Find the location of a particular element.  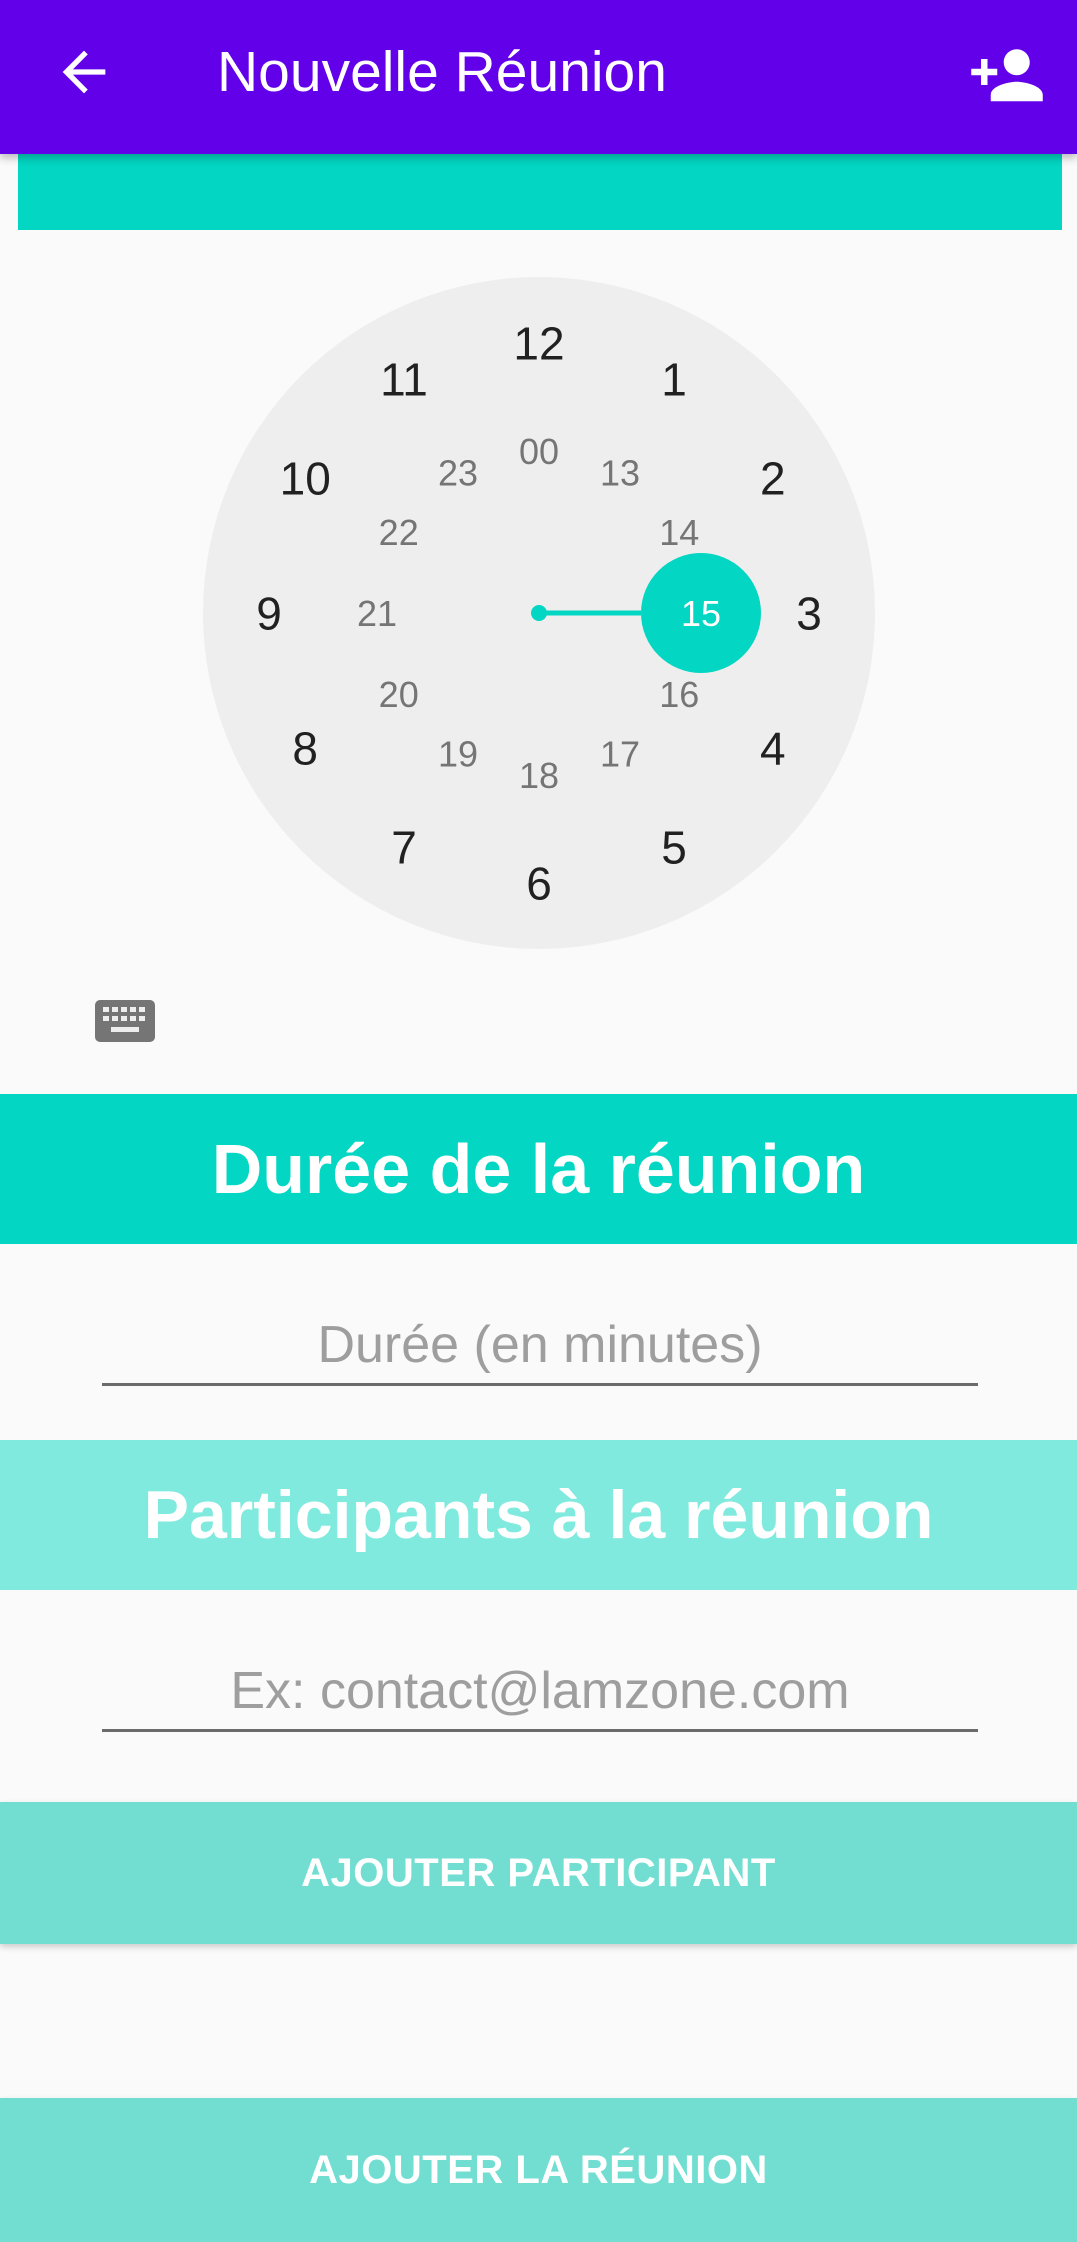

hour-4: 4 is located at coordinates (773, 749).